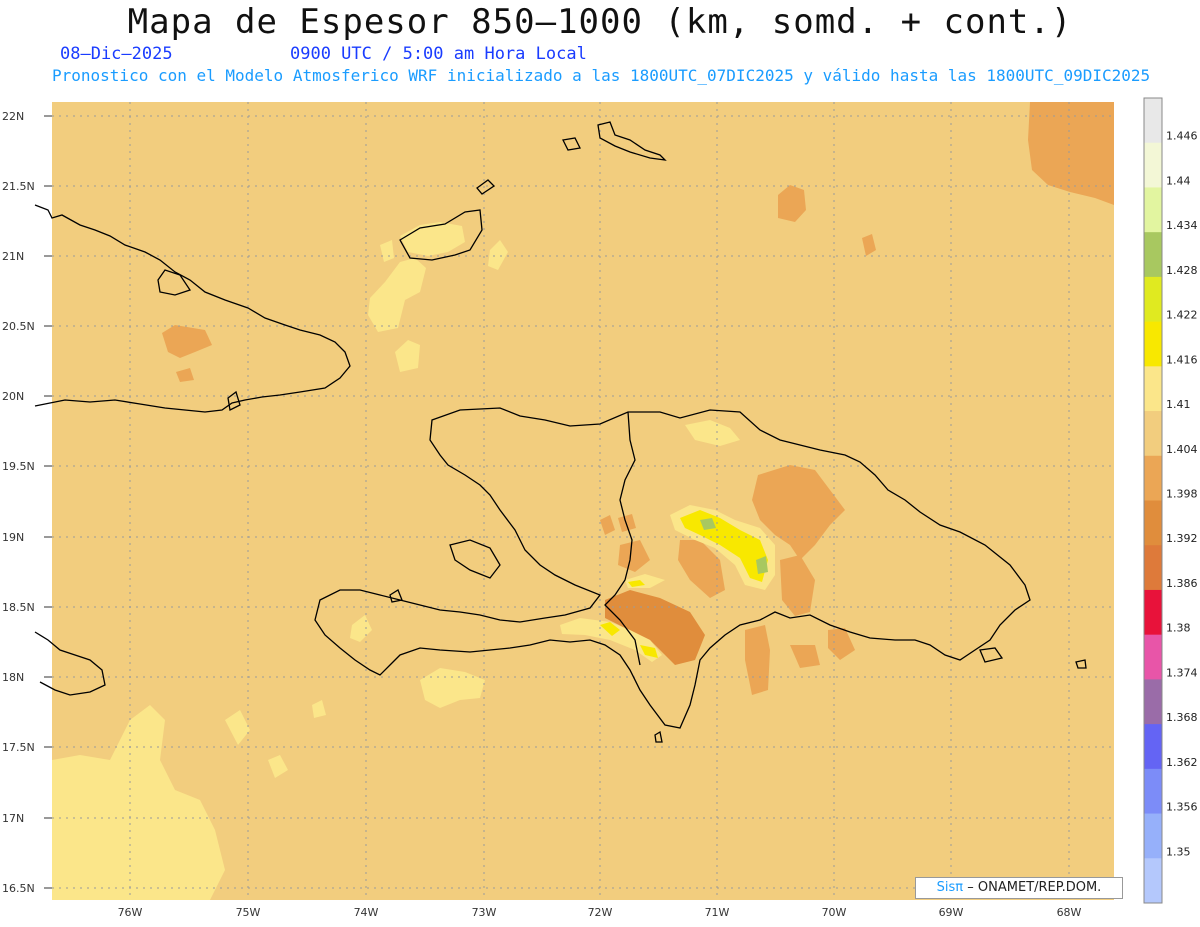 Image resolution: width=1200 pixels, height=927 pixels. What do you see at coordinates (1182, 717) in the screenshot?
I see `colorbar-label: 1.368` at bounding box center [1182, 717].